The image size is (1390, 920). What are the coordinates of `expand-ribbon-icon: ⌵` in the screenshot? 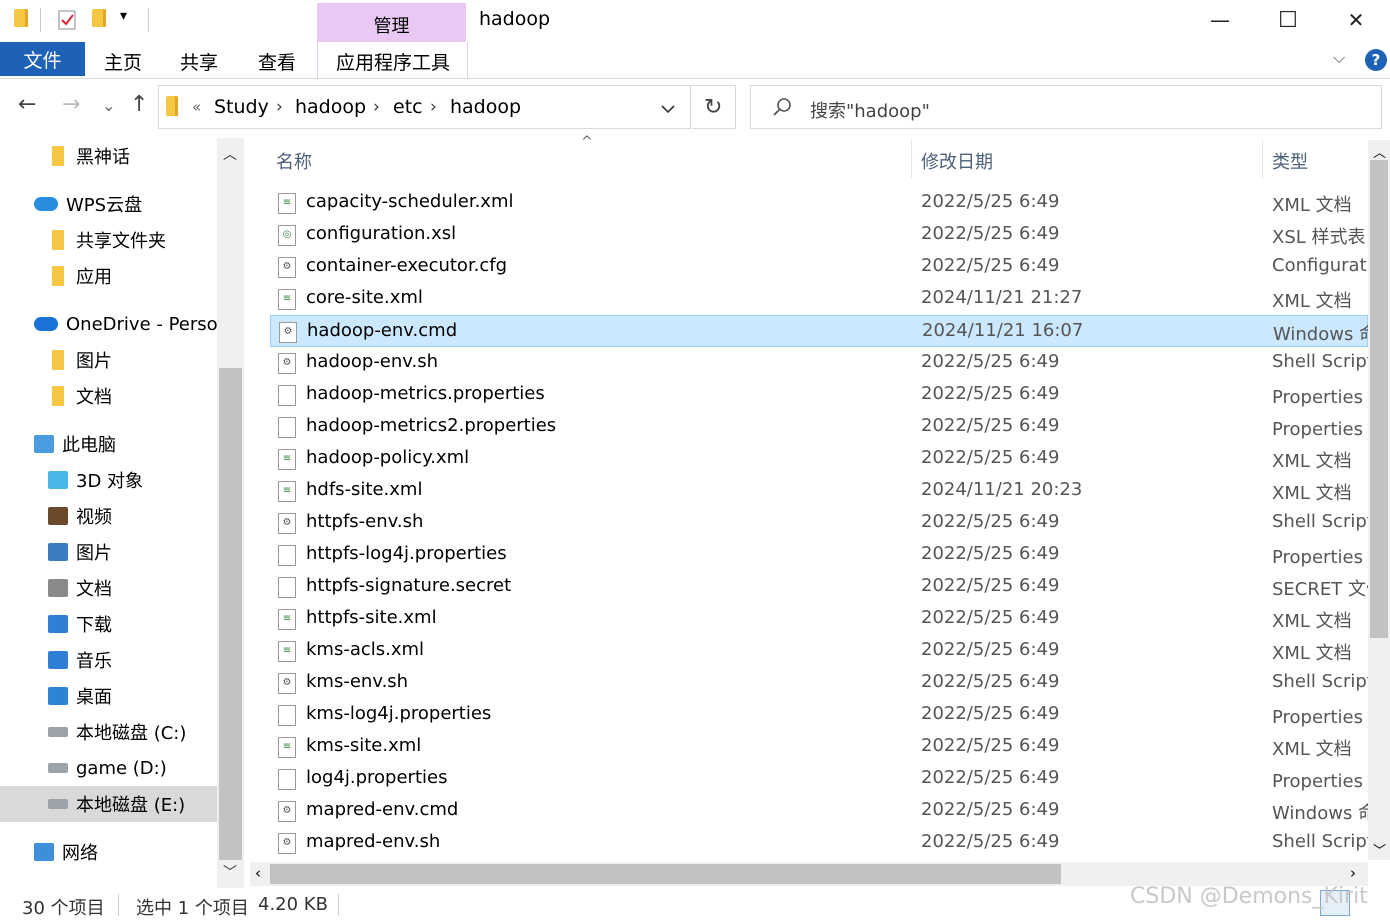 It's located at (1339, 58).